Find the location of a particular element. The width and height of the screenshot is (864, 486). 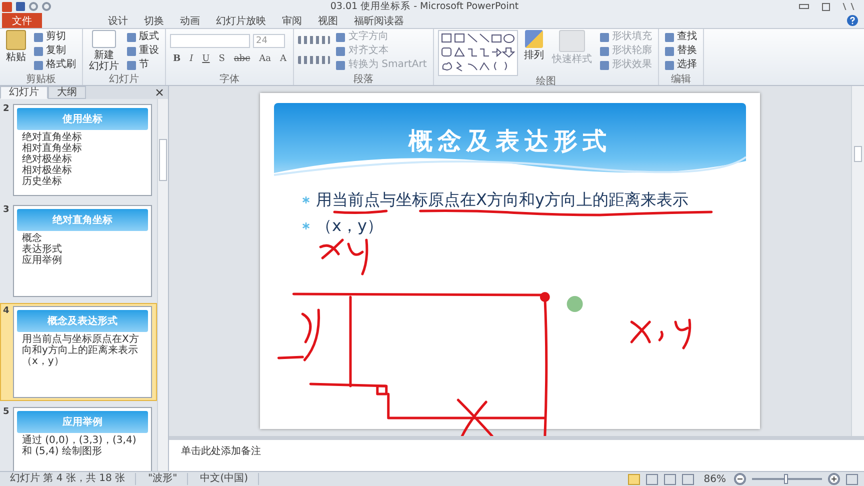

ribbon-tab: 切换 is located at coordinates (154, 20).